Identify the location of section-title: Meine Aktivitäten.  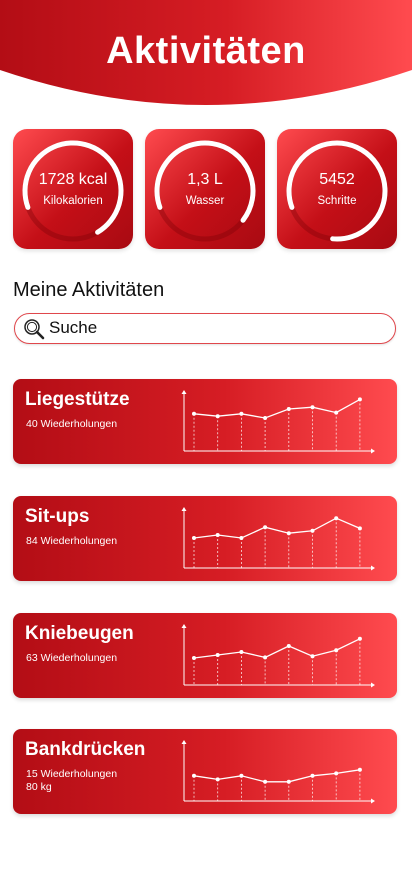
(89, 290).